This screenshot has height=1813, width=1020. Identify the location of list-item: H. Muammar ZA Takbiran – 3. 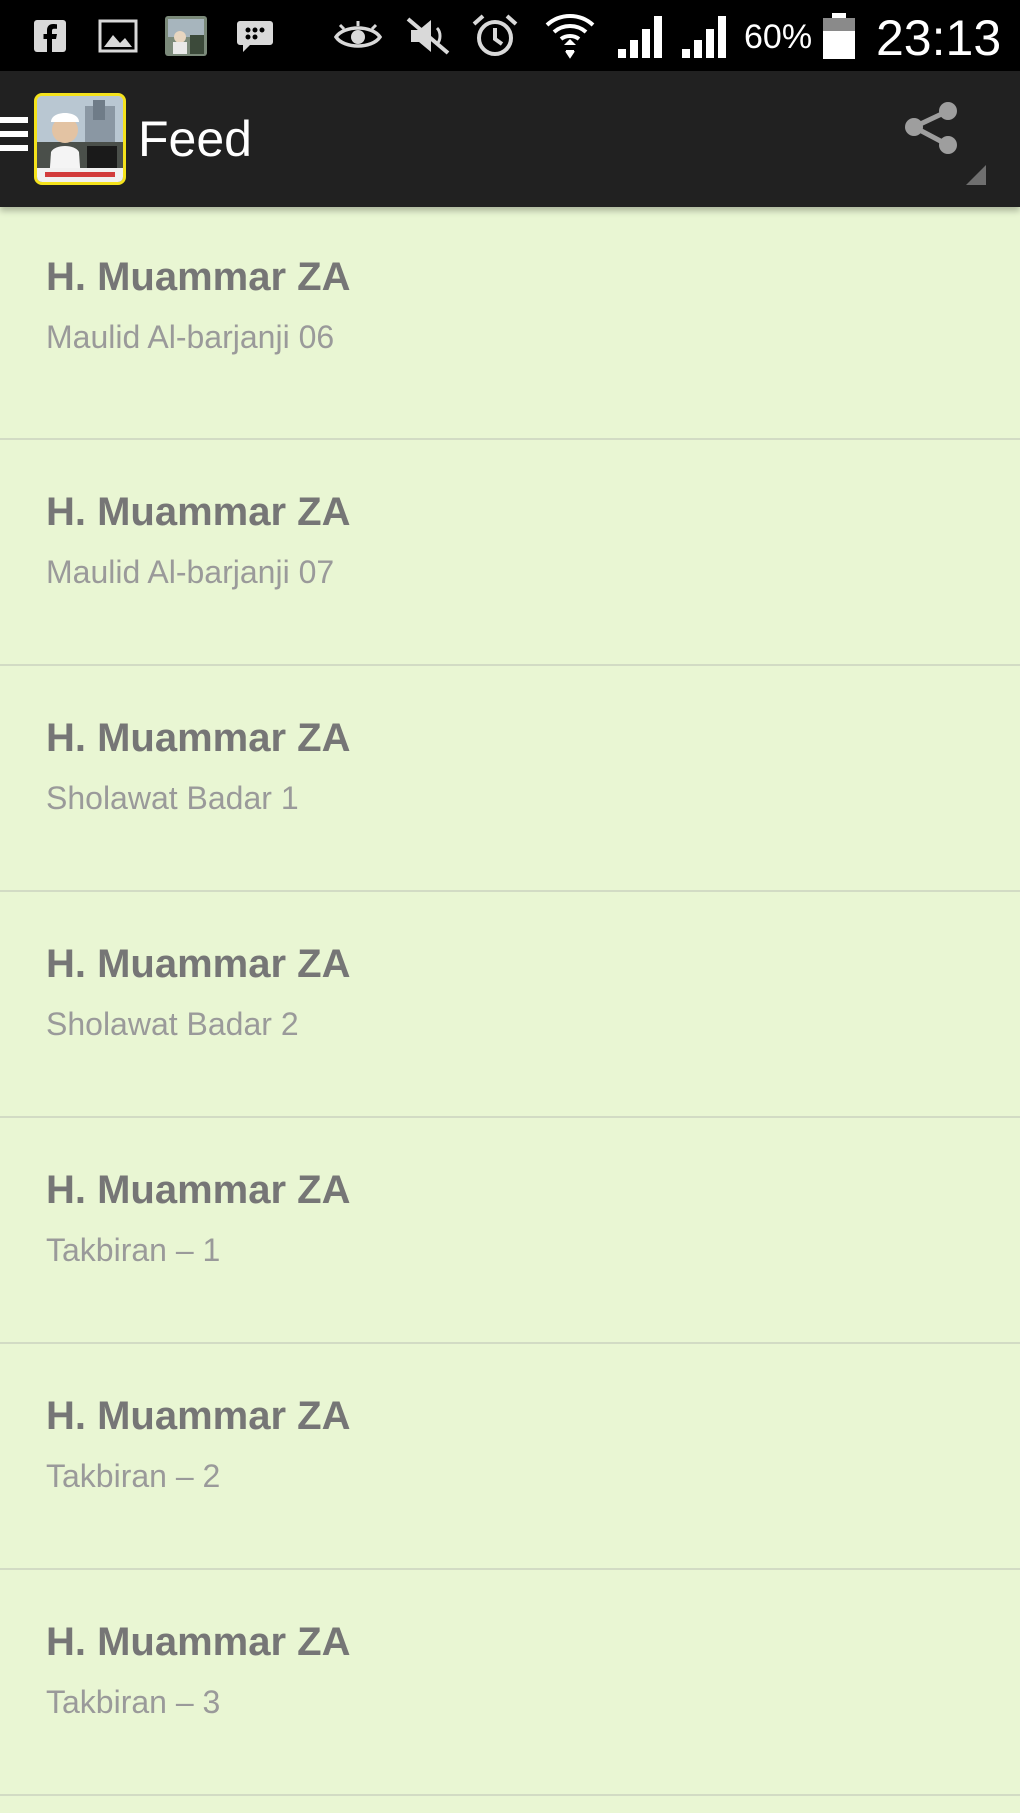
(510, 1683).